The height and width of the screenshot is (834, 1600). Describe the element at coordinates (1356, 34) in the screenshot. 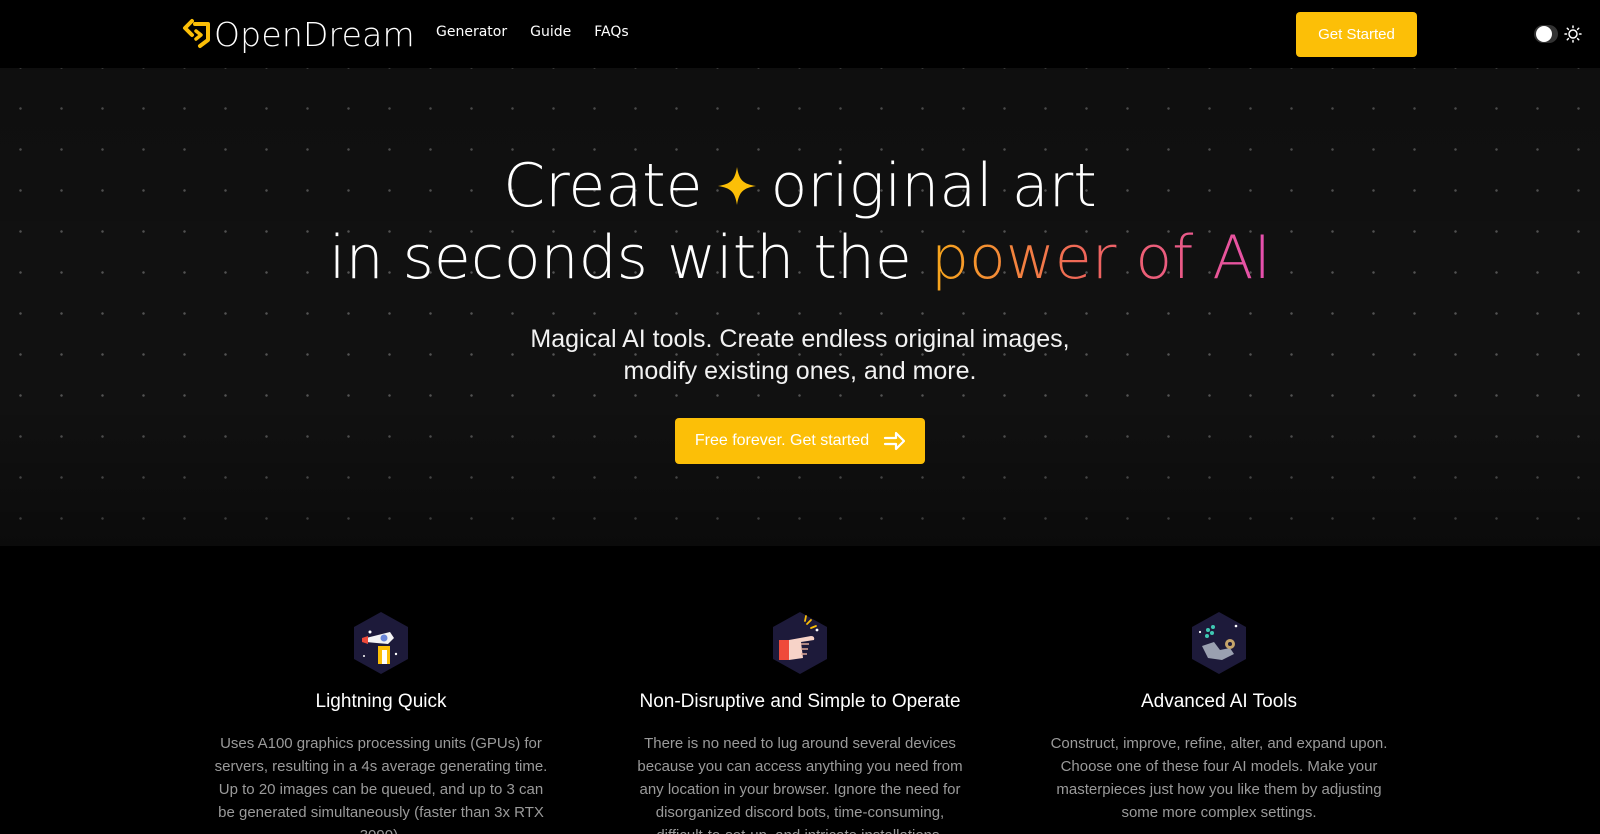

I see `get-started-button: Get Started` at that location.